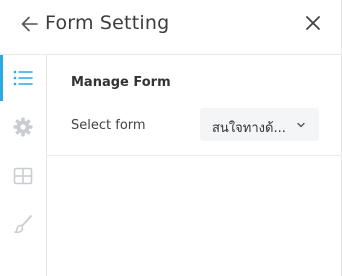  What do you see at coordinates (107, 23) in the screenshot?
I see `page-title: Form Setting` at bounding box center [107, 23].